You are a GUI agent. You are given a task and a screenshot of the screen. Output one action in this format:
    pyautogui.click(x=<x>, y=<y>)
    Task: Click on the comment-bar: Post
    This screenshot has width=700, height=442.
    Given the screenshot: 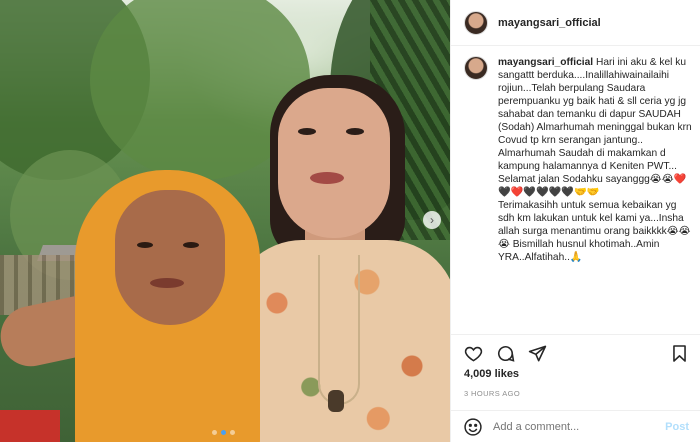 What is the action you would take?
    pyautogui.click(x=575, y=426)
    